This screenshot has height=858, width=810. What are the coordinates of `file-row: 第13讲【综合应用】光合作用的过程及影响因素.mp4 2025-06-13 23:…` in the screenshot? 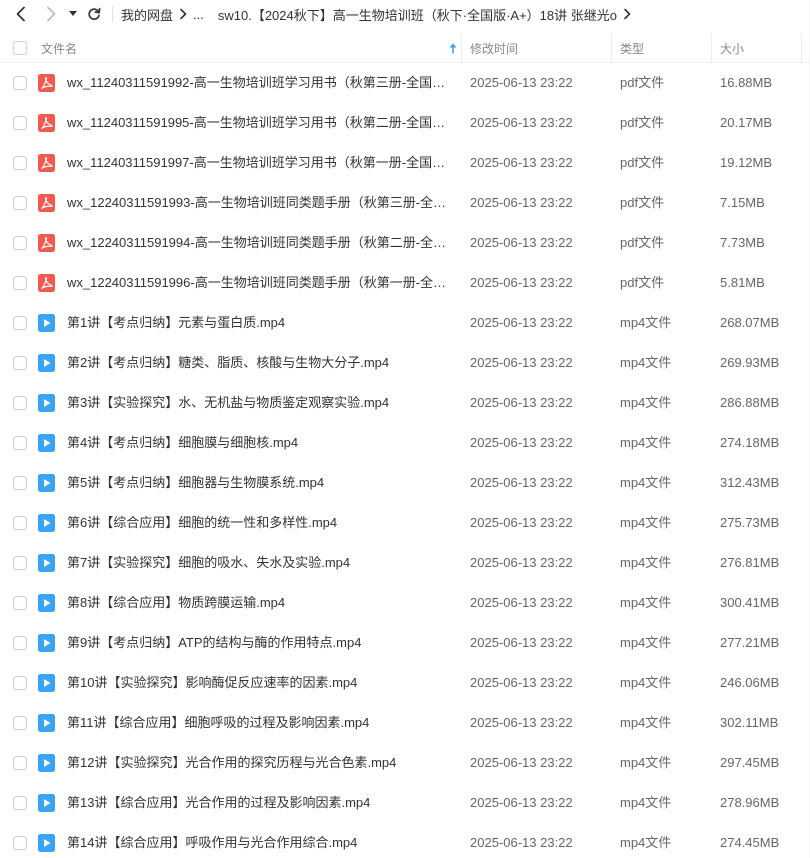 It's located at (405, 803).